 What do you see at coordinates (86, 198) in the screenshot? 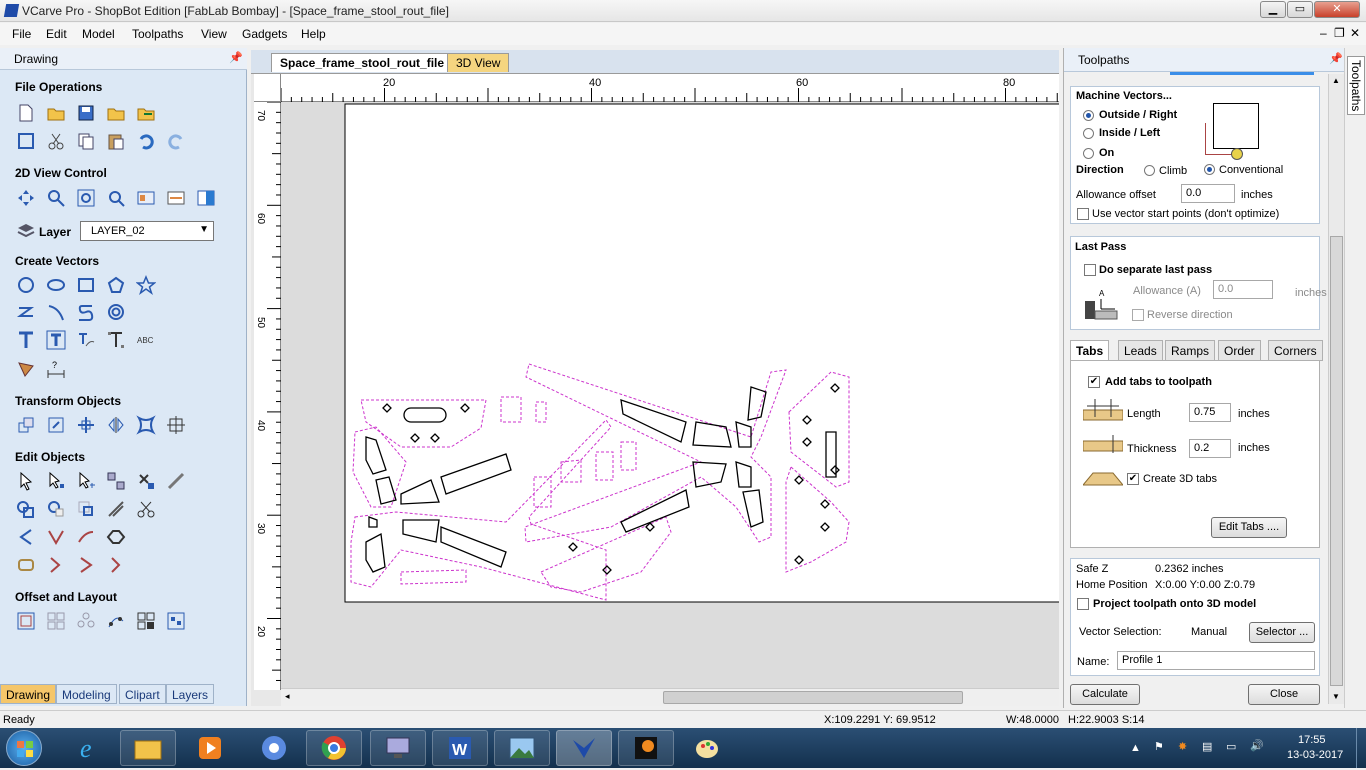
I see `zoom-extents-icon` at bounding box center [86, 198].